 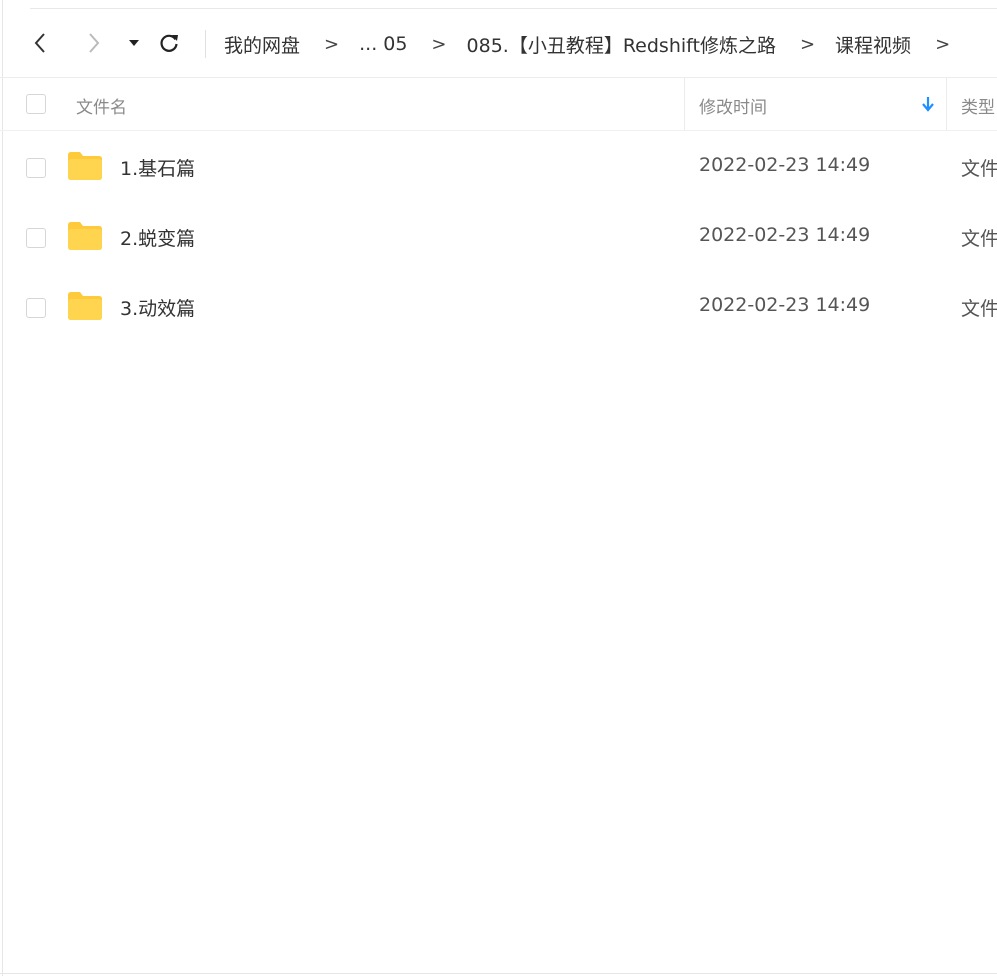 I want to click on chevron-right-icon, so click(x=94, y=43).